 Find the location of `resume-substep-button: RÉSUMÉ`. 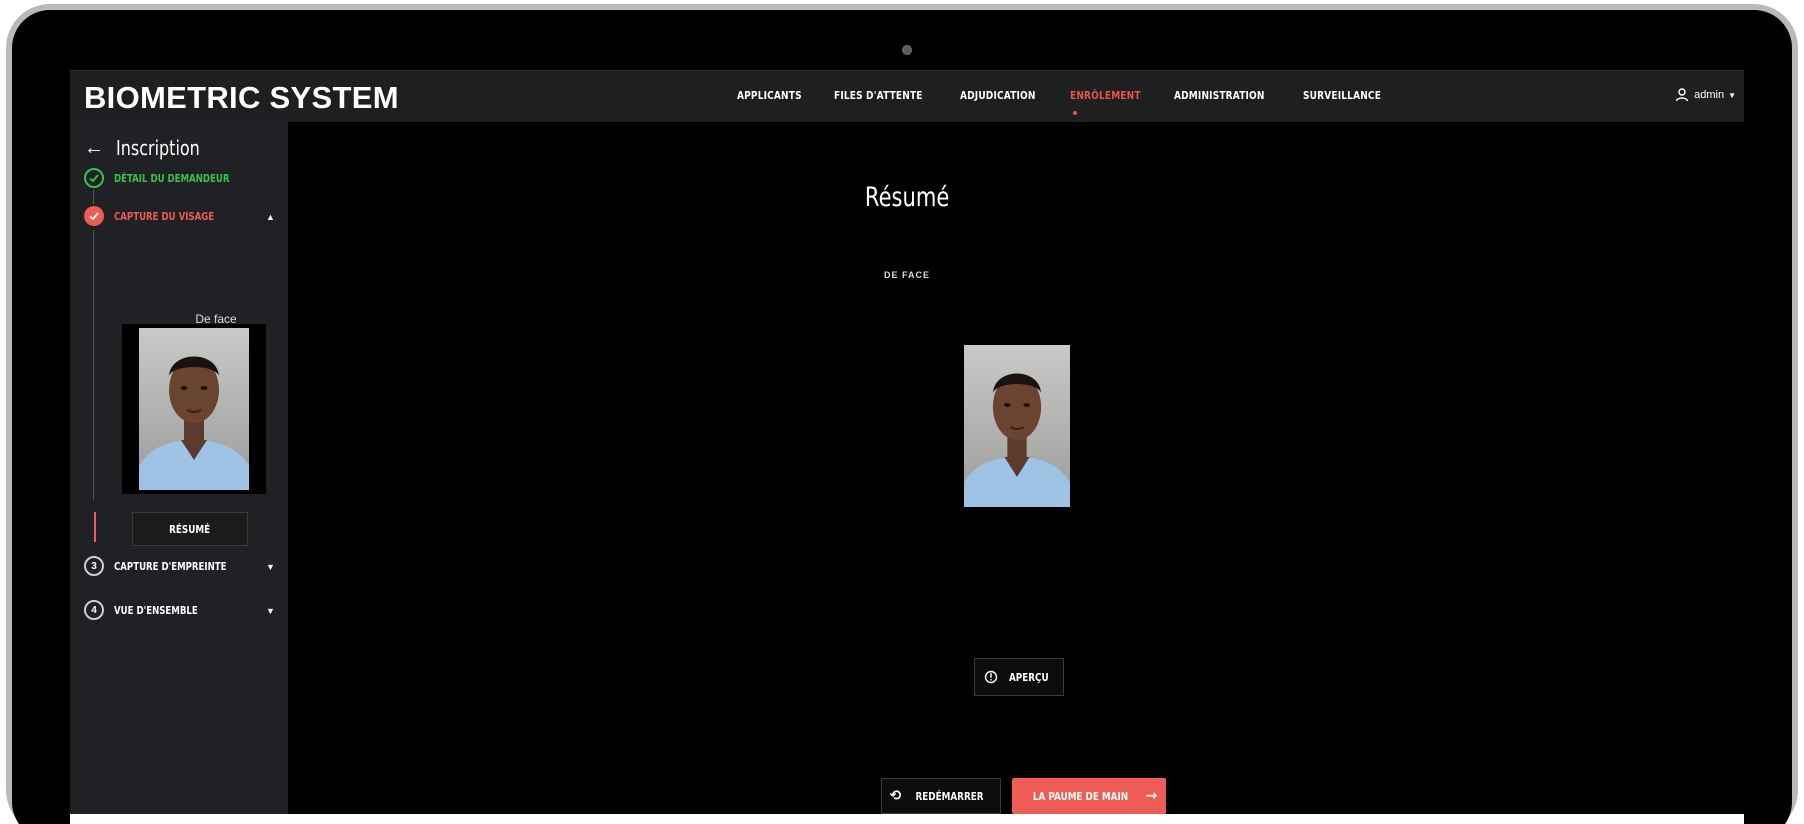

resume-substep-button: RÉSUMÉ is located at coordinates (190, 529).